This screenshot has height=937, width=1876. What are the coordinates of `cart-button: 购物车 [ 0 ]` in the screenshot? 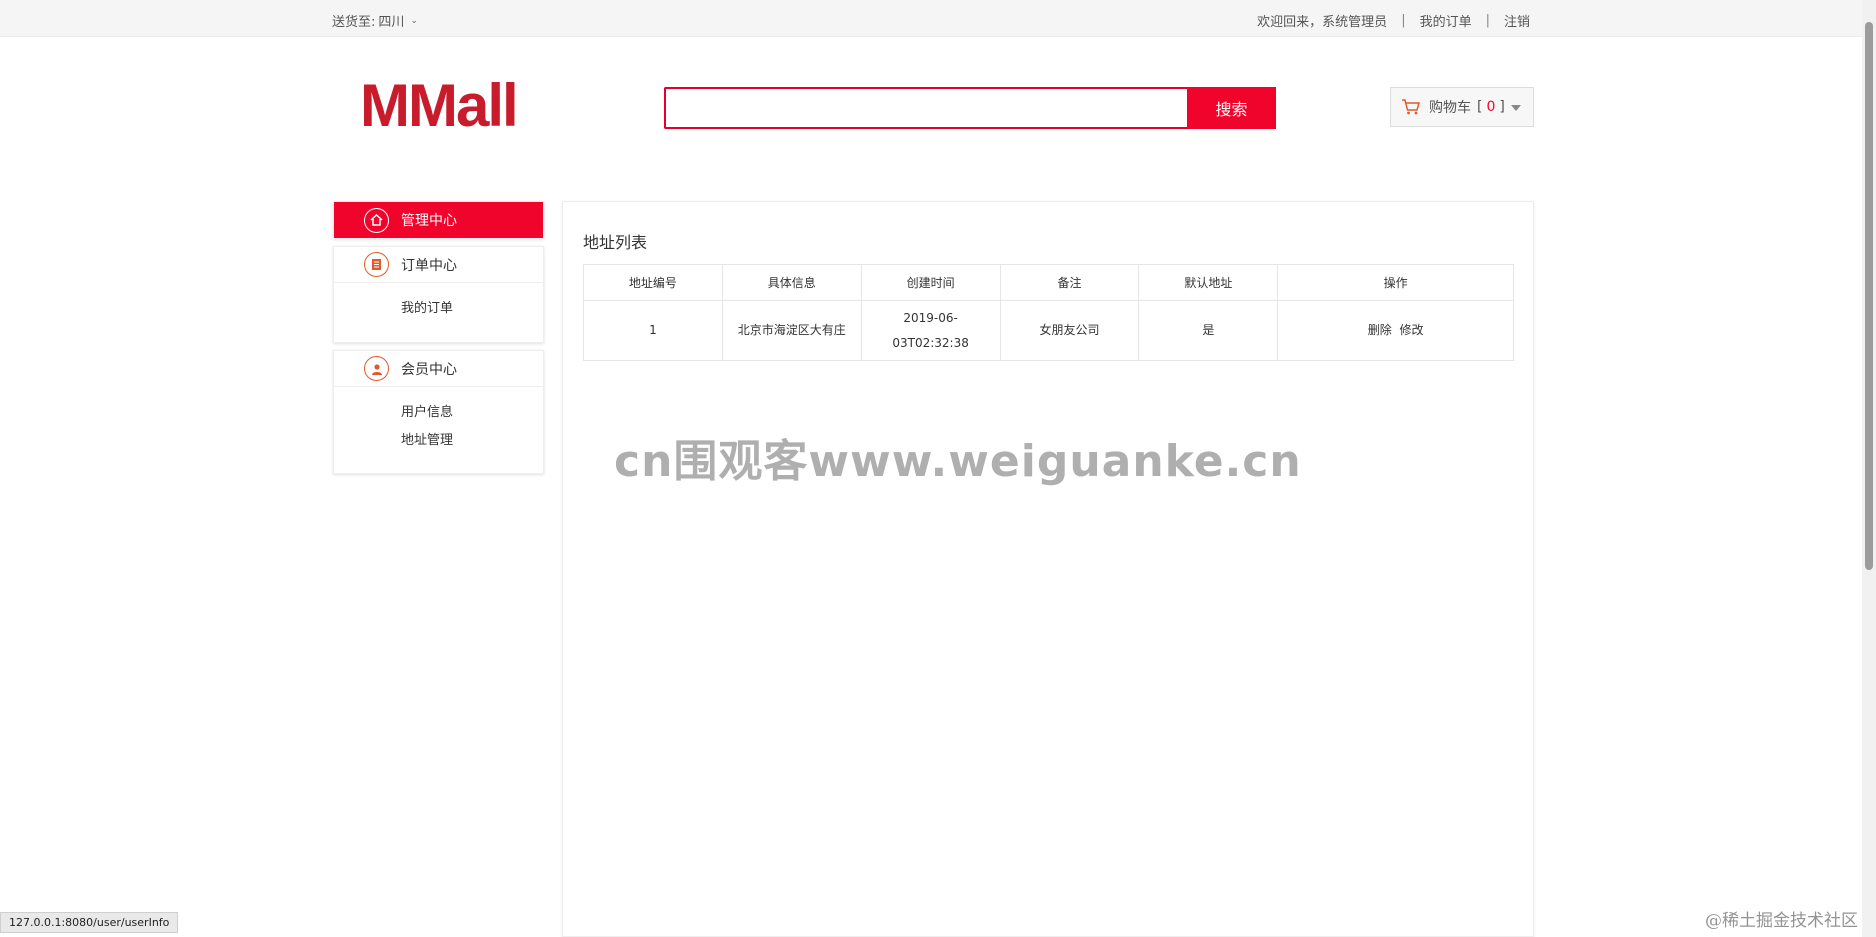 It's located at (1462, 107).